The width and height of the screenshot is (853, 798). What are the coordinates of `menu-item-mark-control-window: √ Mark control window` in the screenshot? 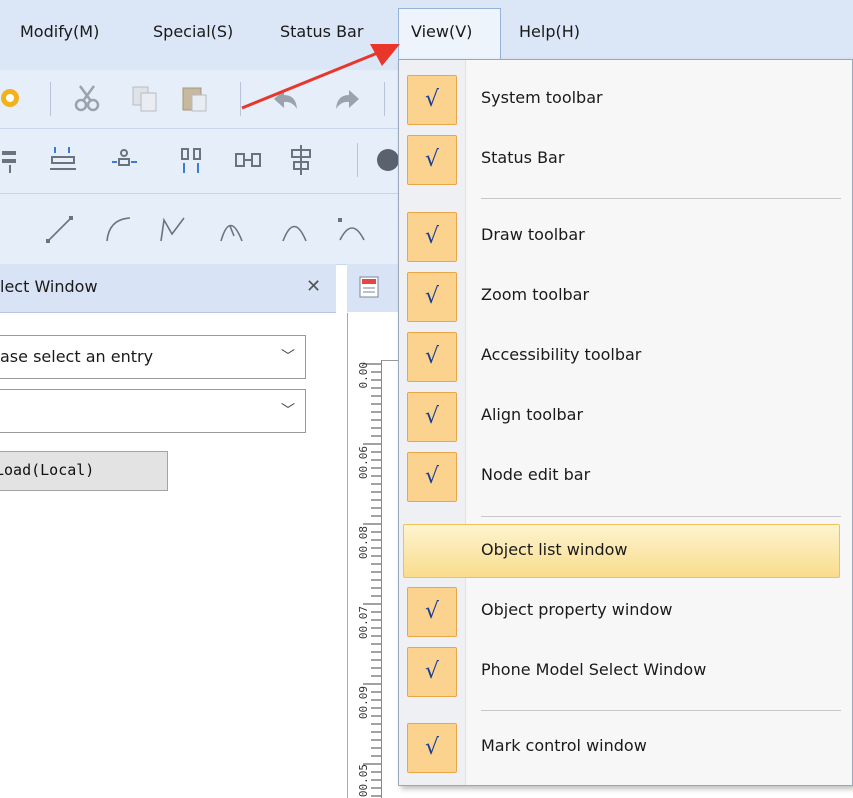 It's located at (625, 748).